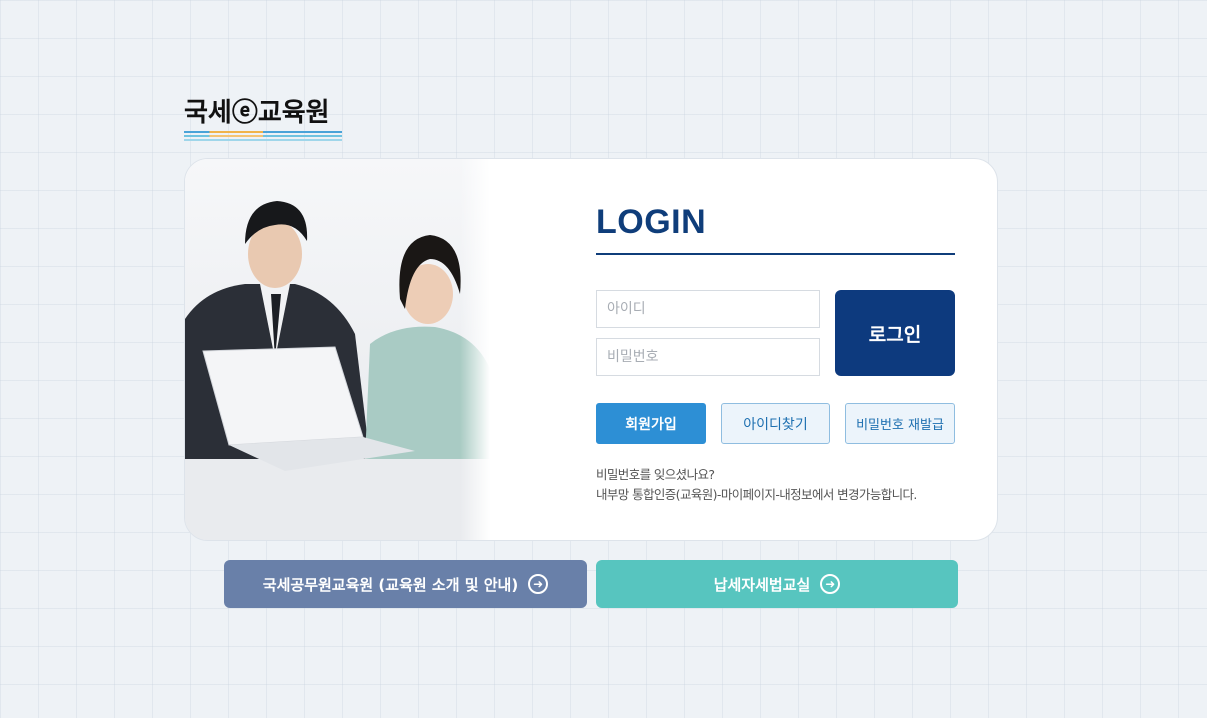 This screenshot has width=1207, height=718. What do you see at coordinates (895, 333) in the screenshot?
I see `login-button: 로그인` at bounding box center [895, 333].